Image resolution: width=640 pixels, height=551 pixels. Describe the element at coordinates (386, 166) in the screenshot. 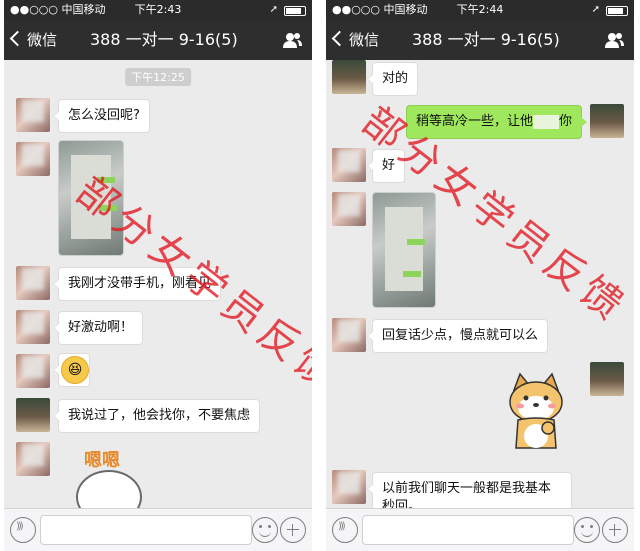

I see `message-bubble: 好` at that location.